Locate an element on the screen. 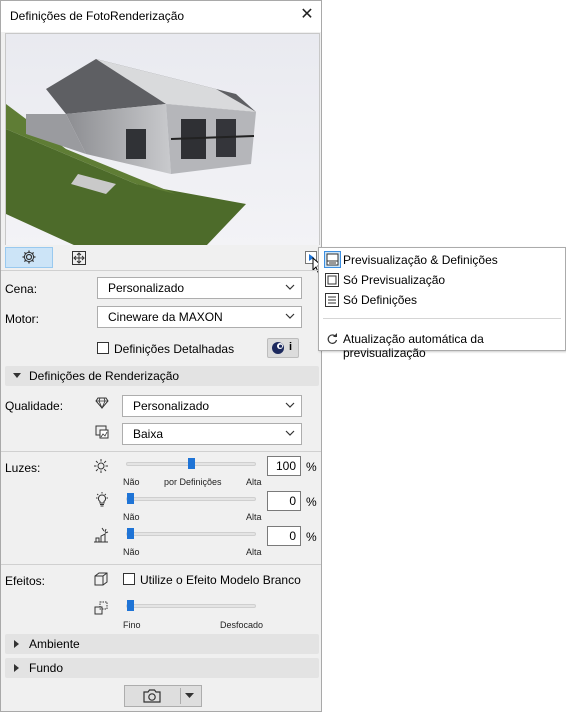 This screenshot has height=712, width=566. sun-slider-mid-label: por Definições is located at coordinates (193, 482).